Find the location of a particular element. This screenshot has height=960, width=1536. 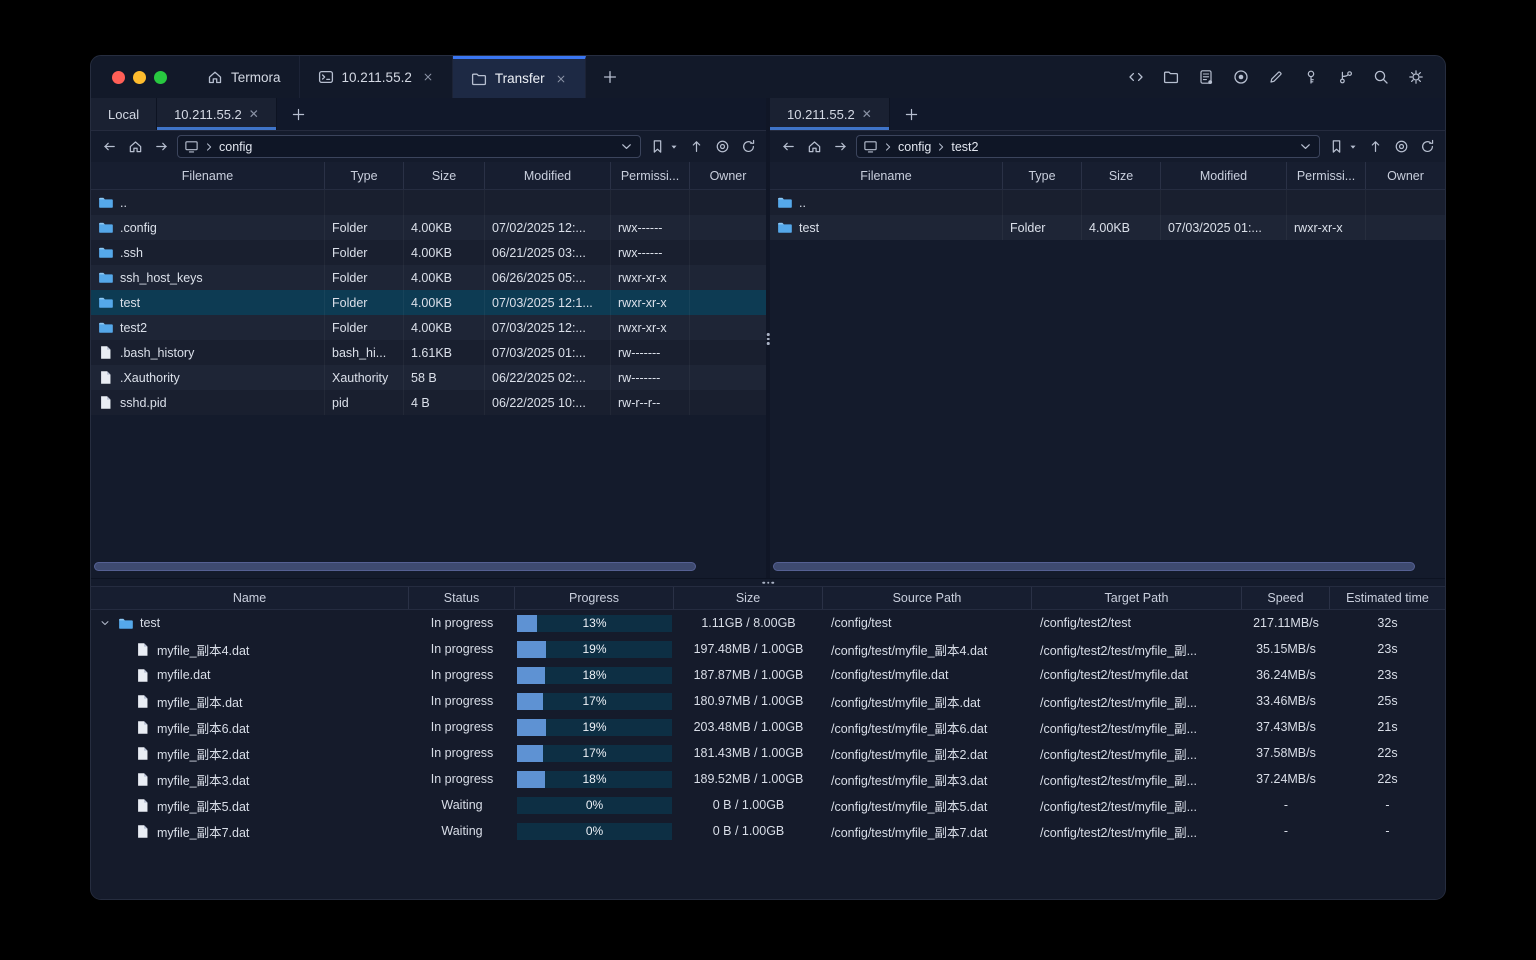

close-window-button is located at coordinates (118, 77).